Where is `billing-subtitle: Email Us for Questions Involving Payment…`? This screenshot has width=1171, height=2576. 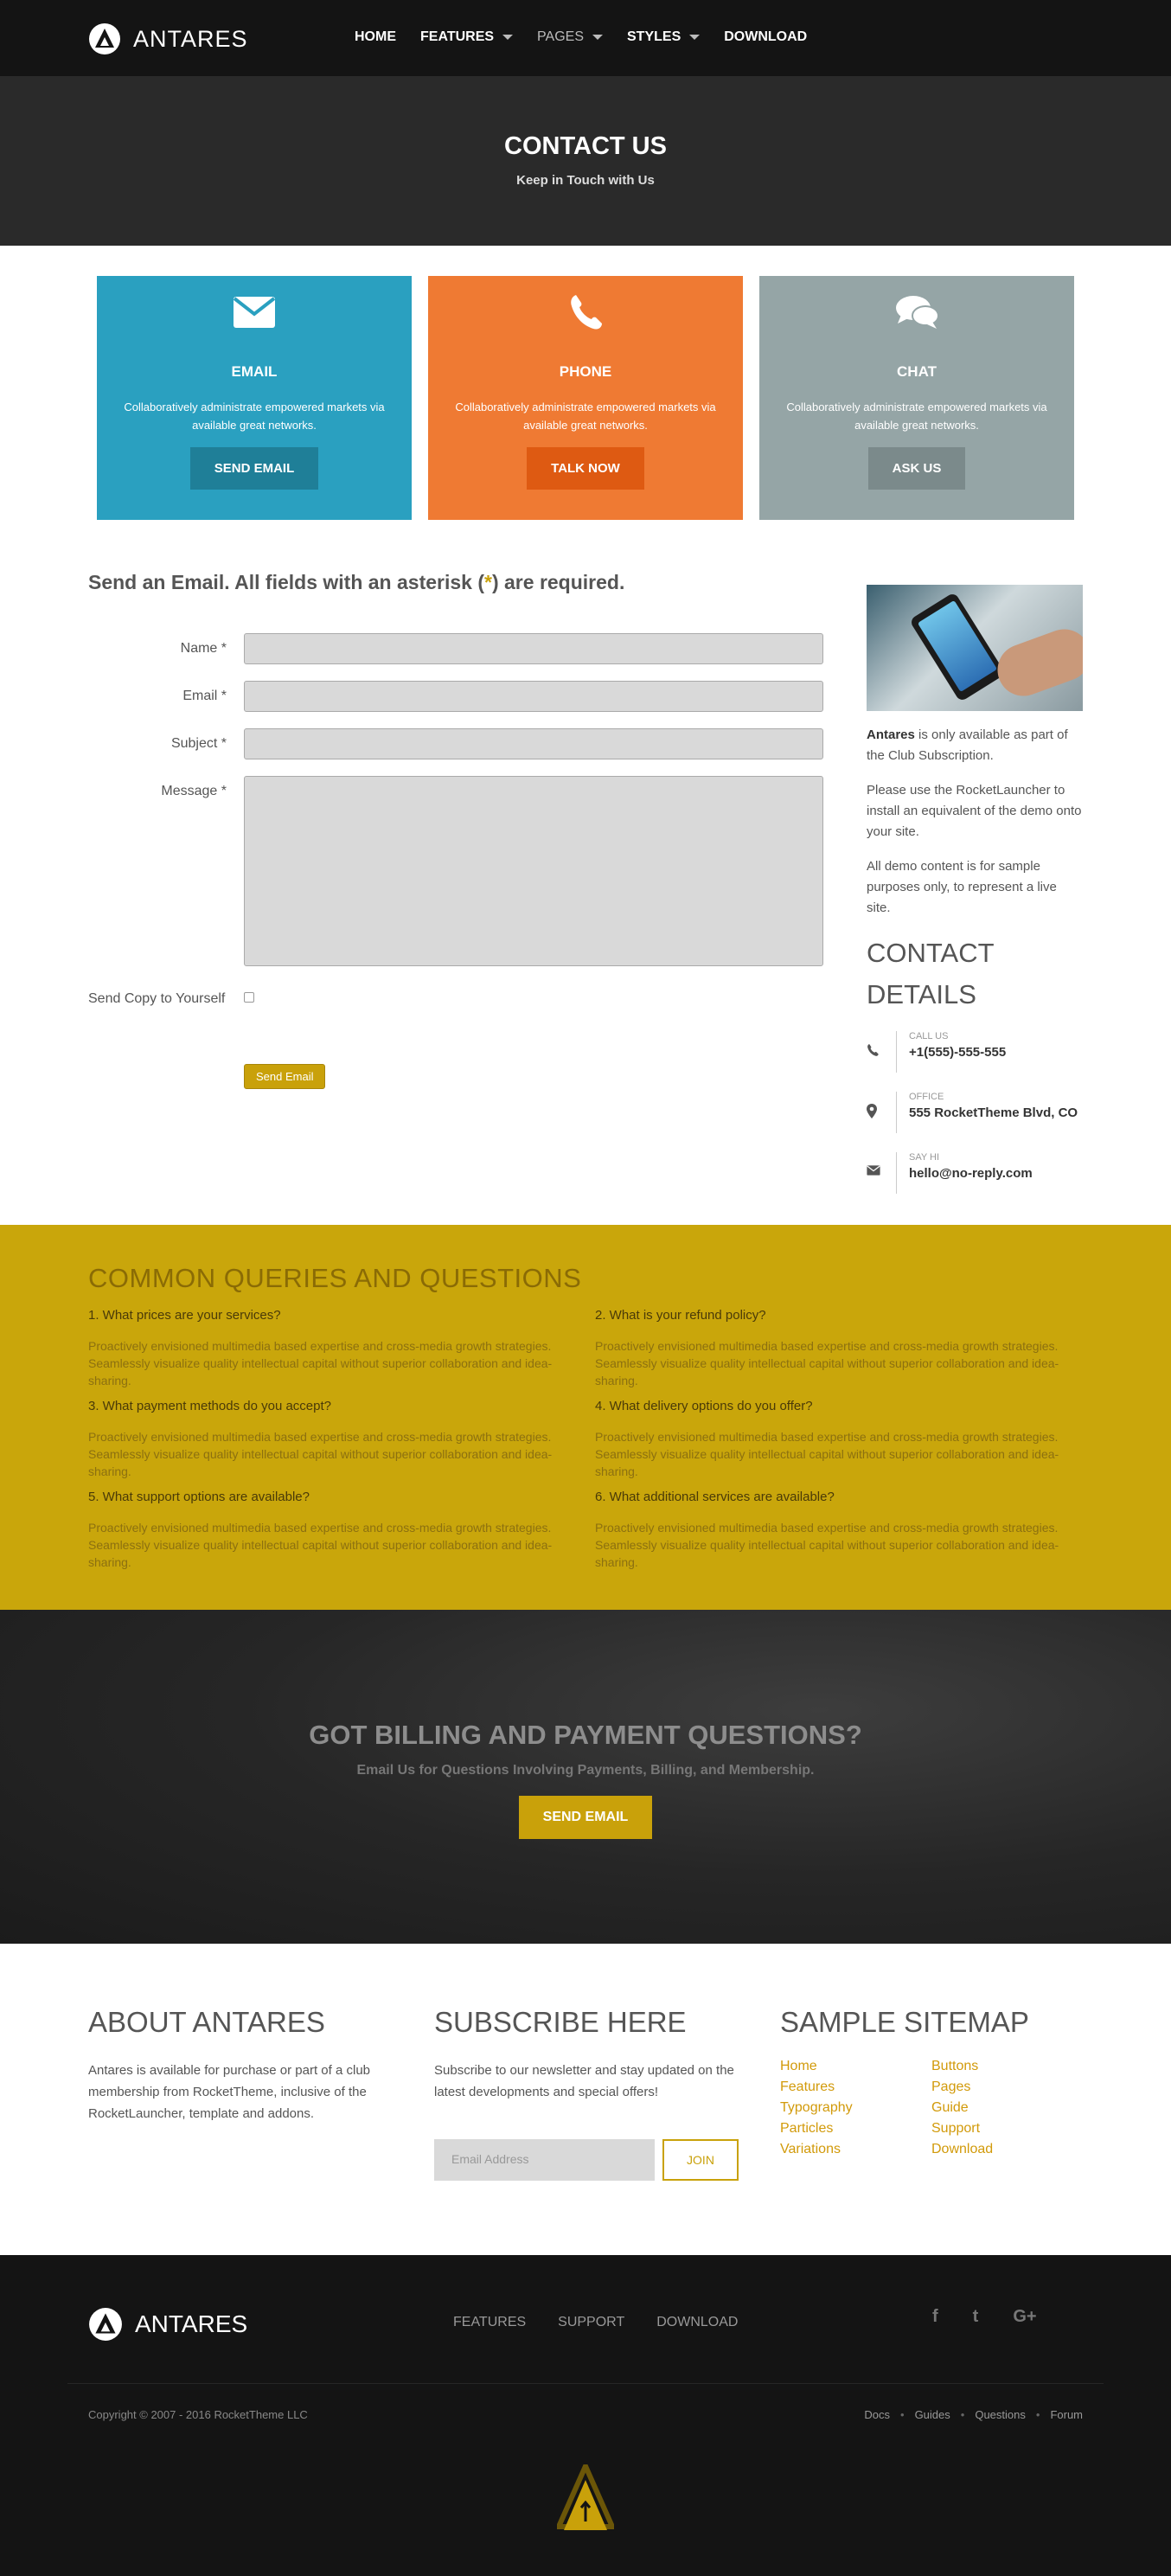
billing-subtitle: Email Us for Questions Involving Payment… is located at coordinates (585, 1770).